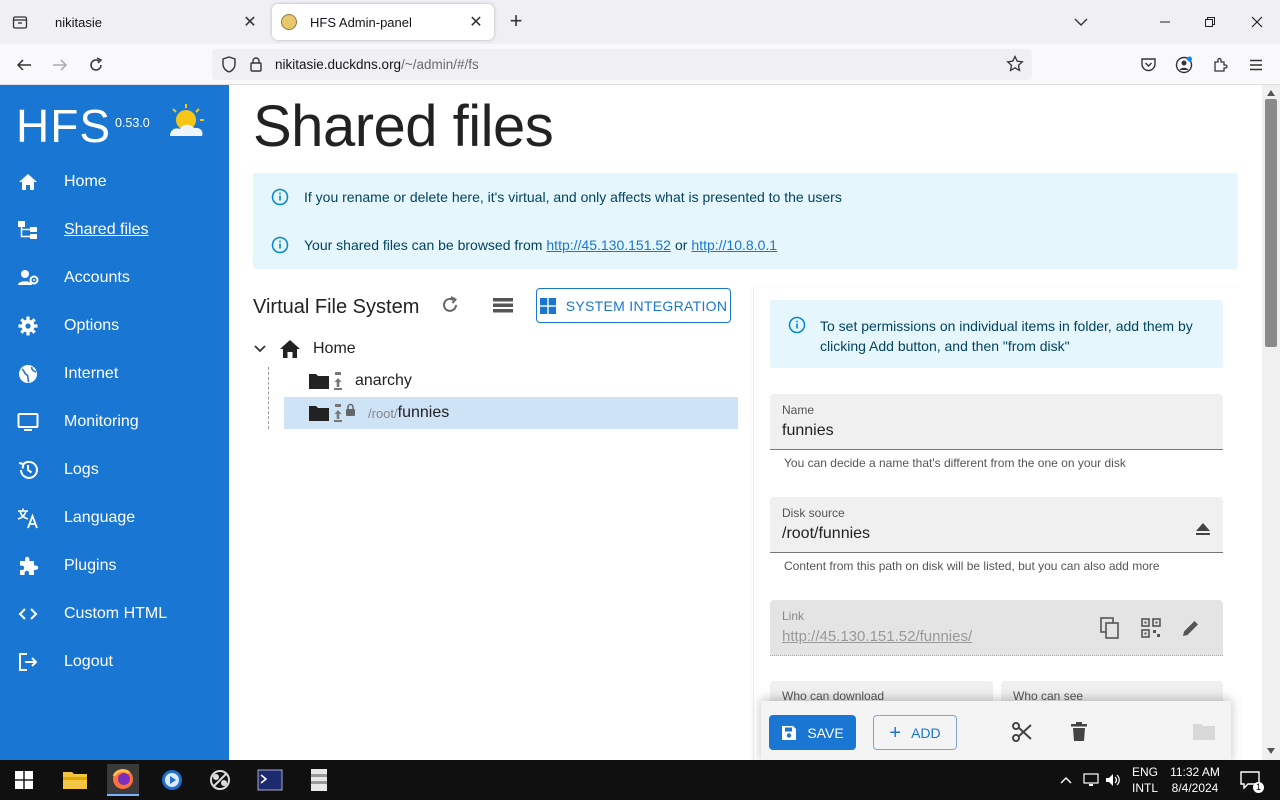 This screenshot has height=800, width=1280. I want to click on sidebar-item-internet: Internet, so click(114, 374).